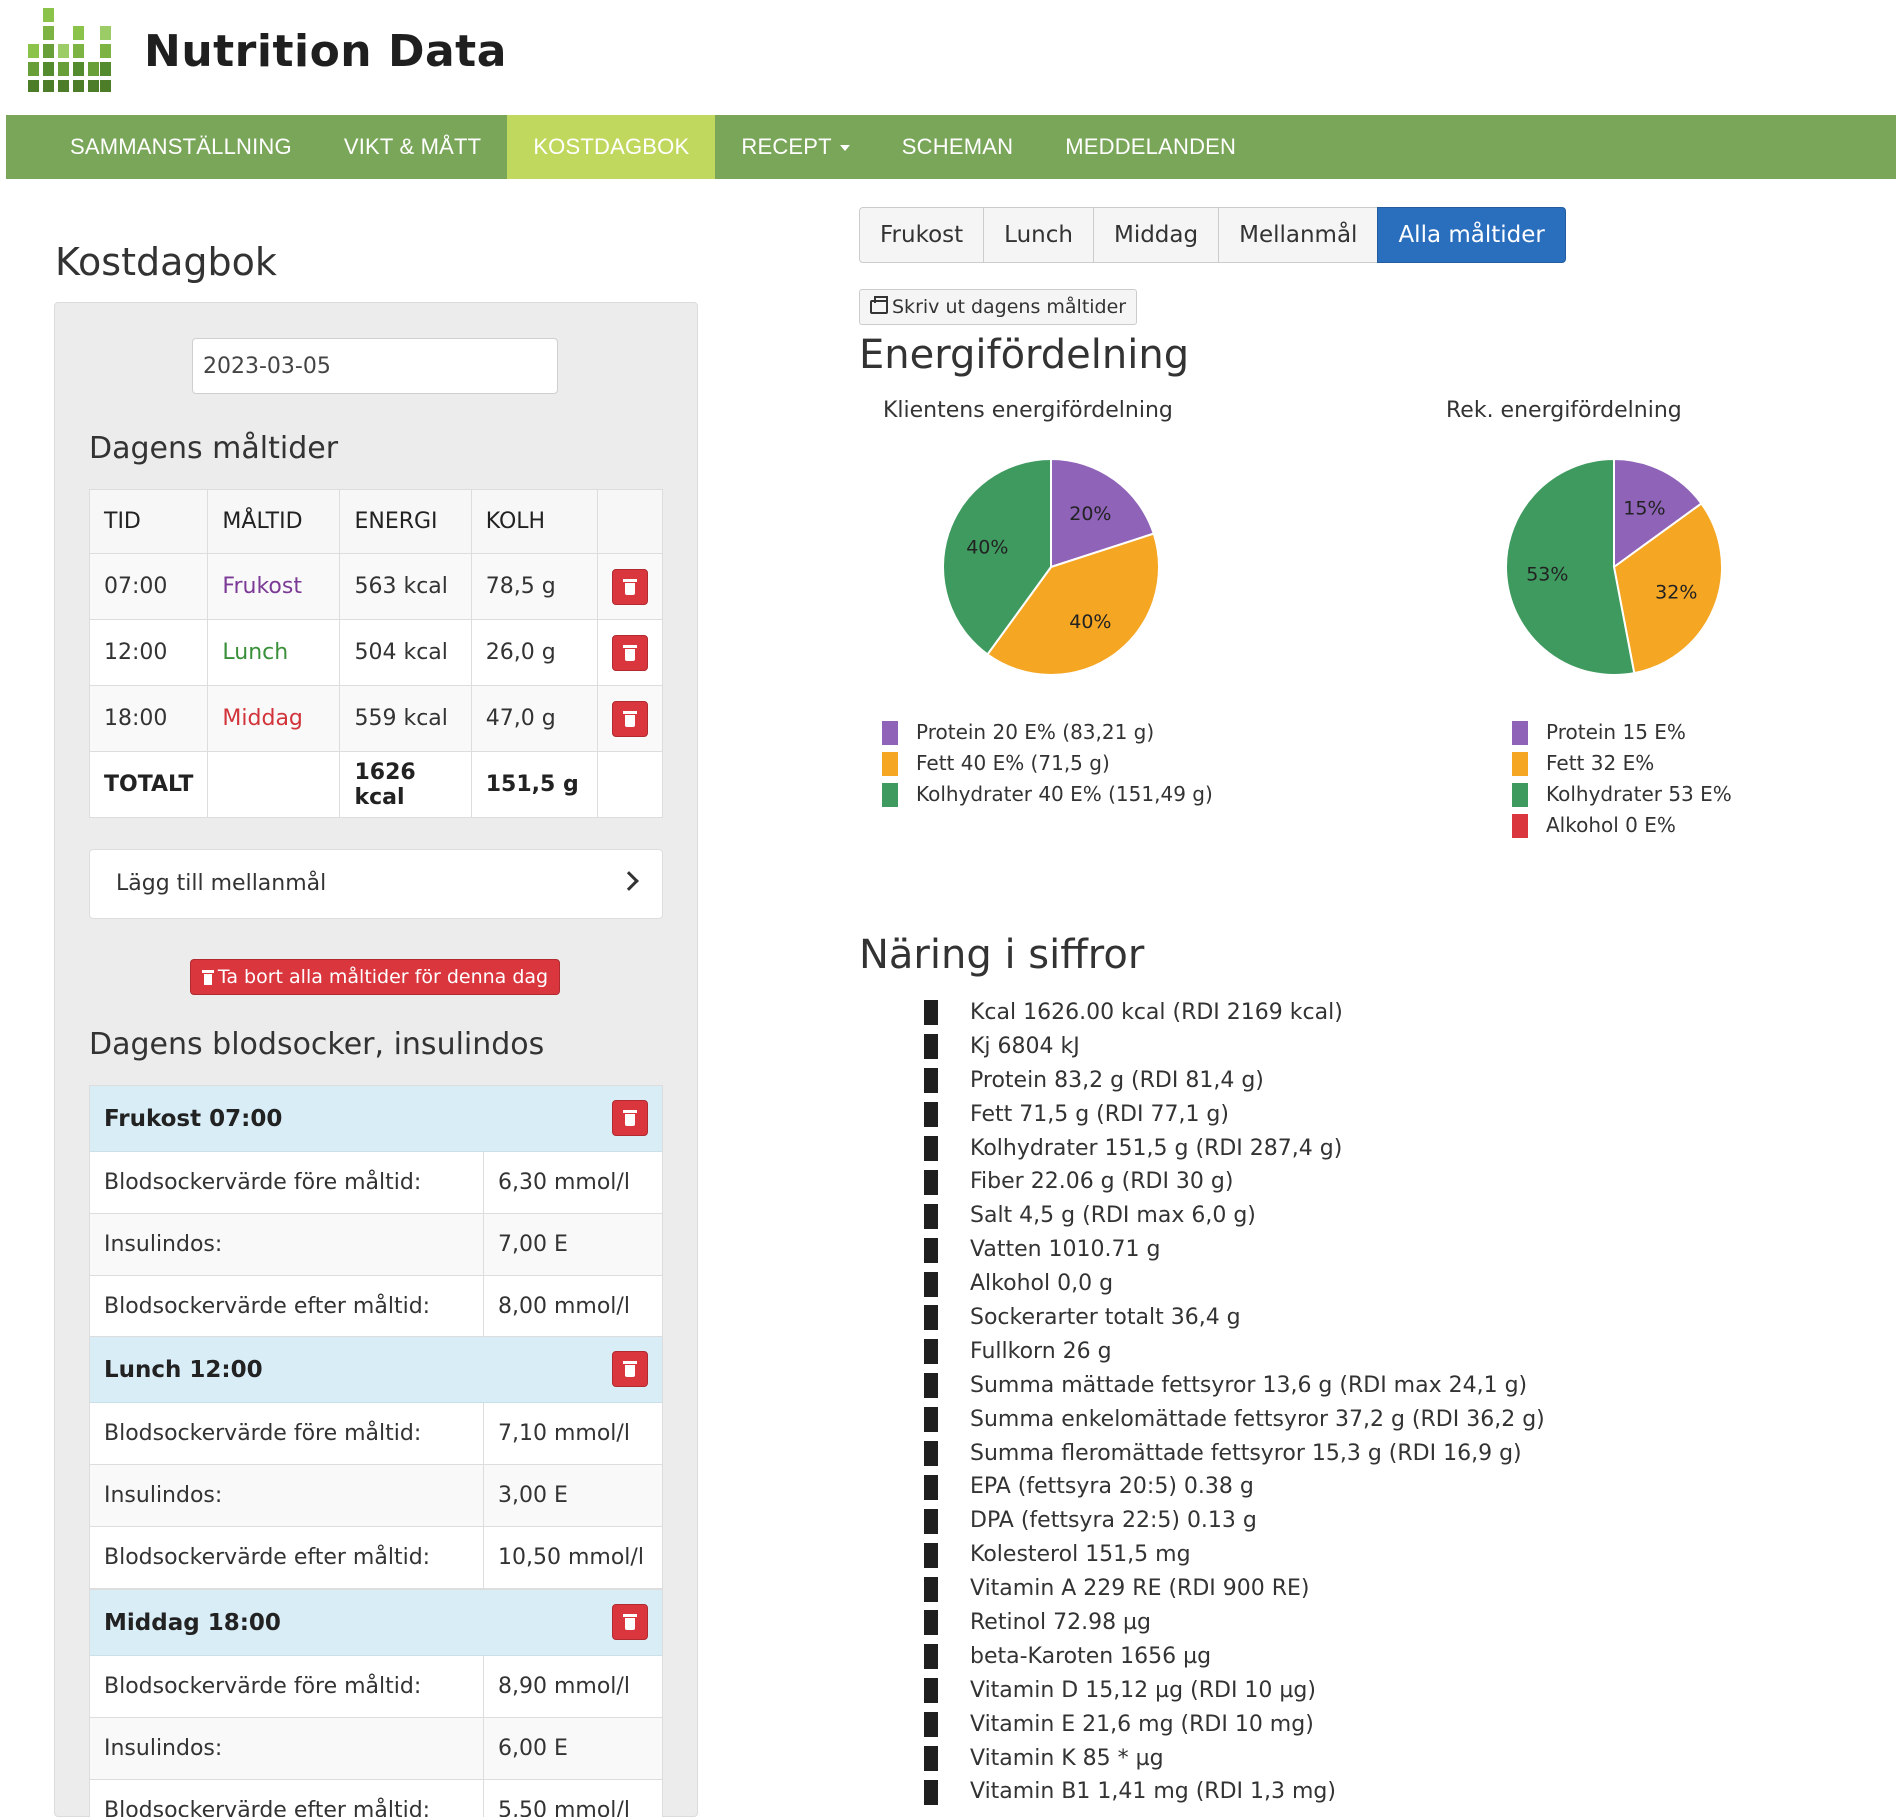 The width and height of the screenshot is (1902, 1817). I want to click on blood-sugar-row: Blodsockervärde efter måltid: 5,50 mmol/l, so click(376, 1798).